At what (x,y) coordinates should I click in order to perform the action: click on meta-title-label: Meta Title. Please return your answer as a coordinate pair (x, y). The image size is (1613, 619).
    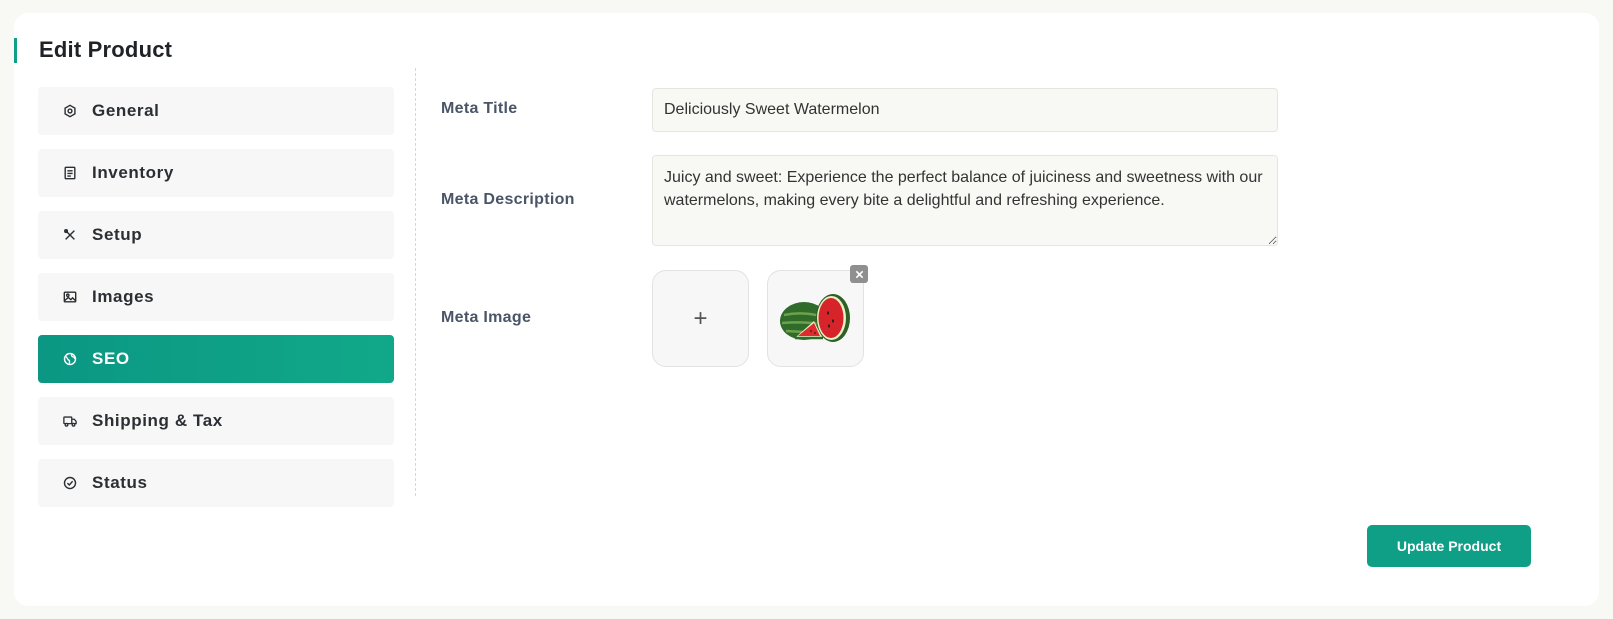
    Looking at the image, I should click on (479, 108).